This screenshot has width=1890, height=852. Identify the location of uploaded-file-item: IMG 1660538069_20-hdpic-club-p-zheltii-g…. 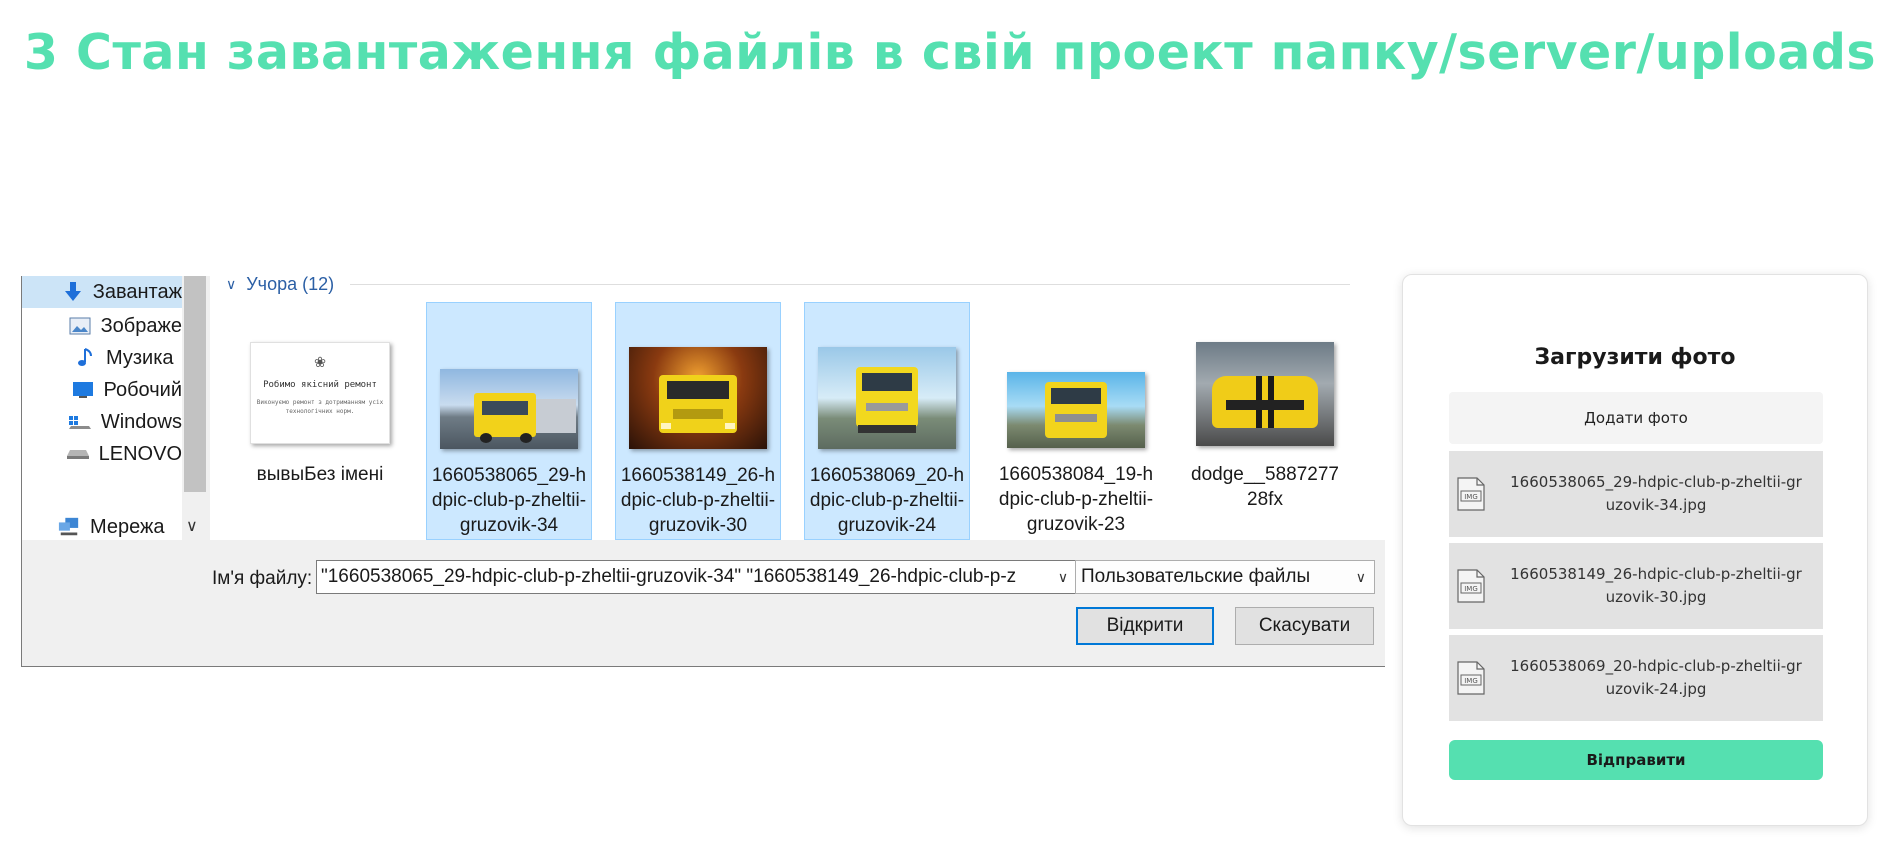
(1636, 678).